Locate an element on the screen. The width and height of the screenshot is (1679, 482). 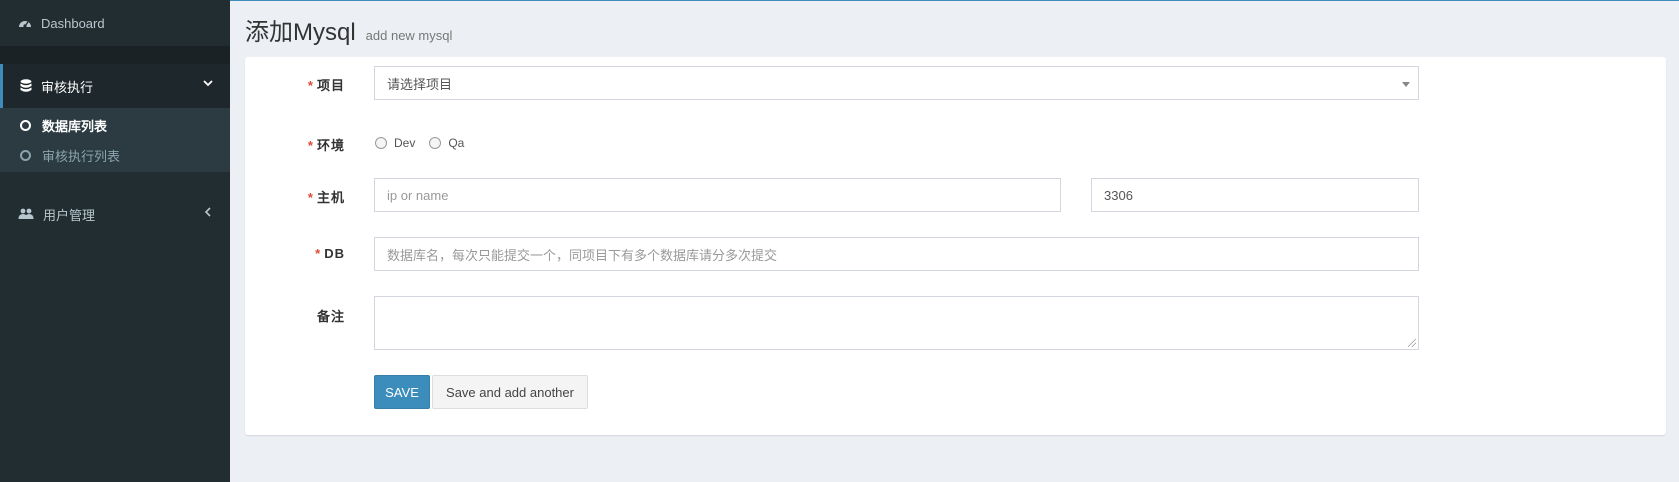
sidebar-item-label: 审核执行列表 is located at coordinates (81, 156).